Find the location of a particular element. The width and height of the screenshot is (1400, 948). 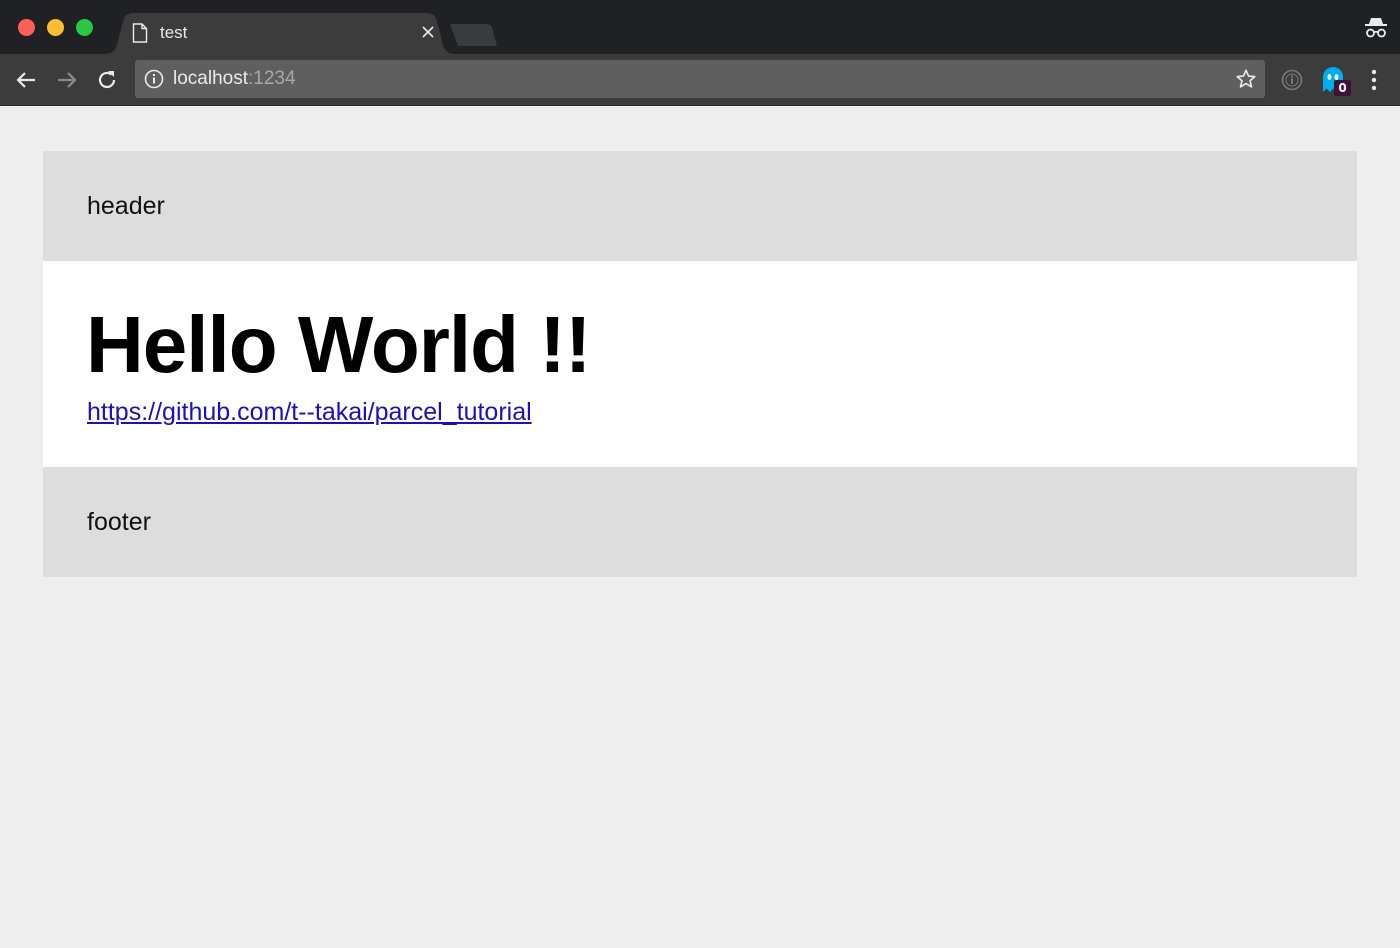

window-minimize-button is located at coordinates (55, 27).